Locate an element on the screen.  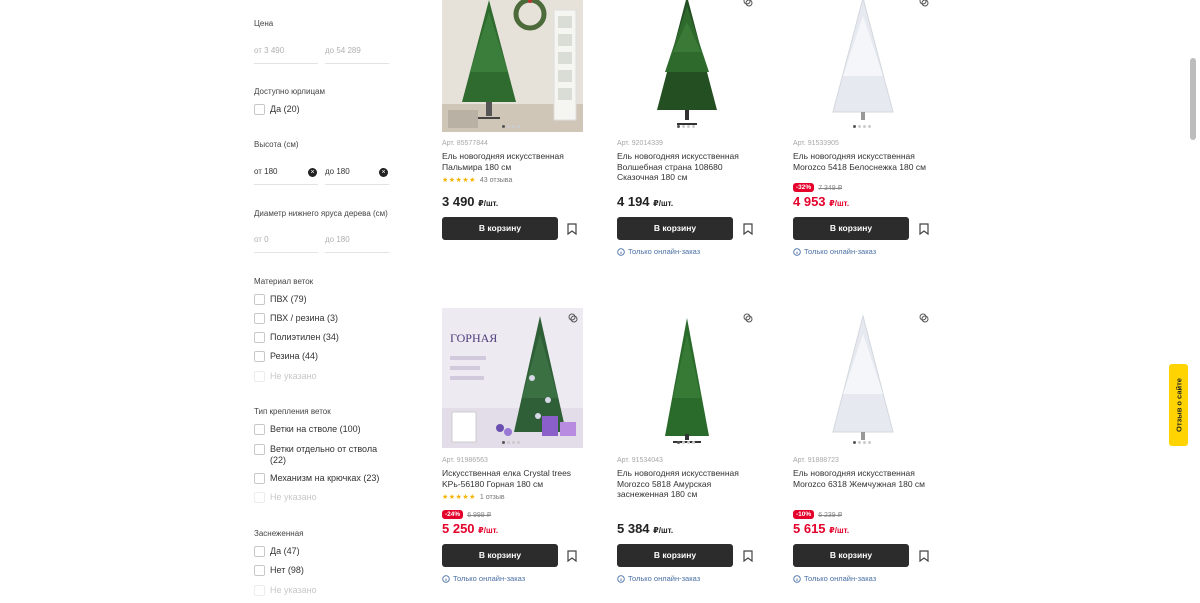
site-feedback-tab: Отзыв о сайте is located at coordinates (1178, 405).